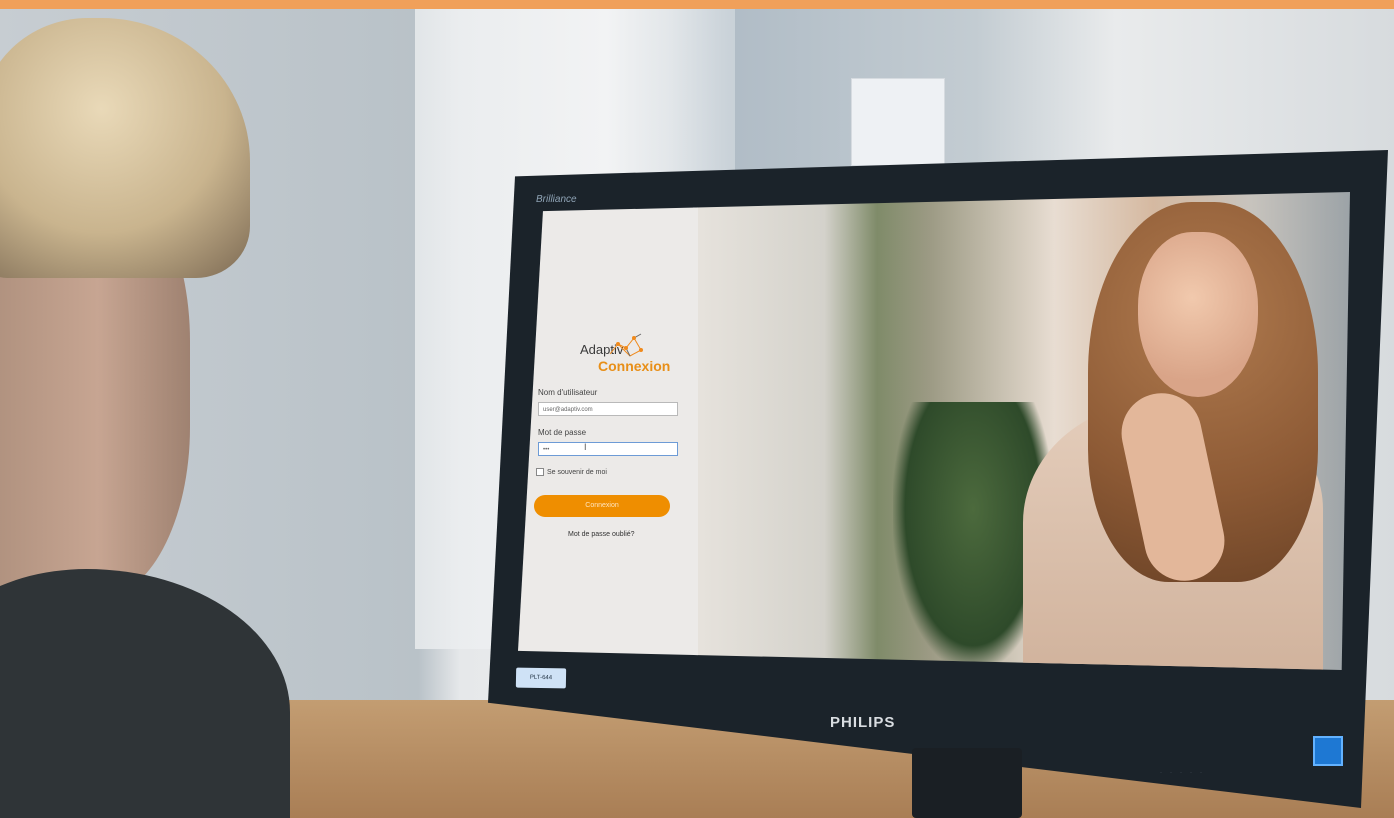 The width and height of the screenshot is (1394, 818). Describe the element at coordinates (898, 122) in the screenshot. I see `wall-poster` at that location.